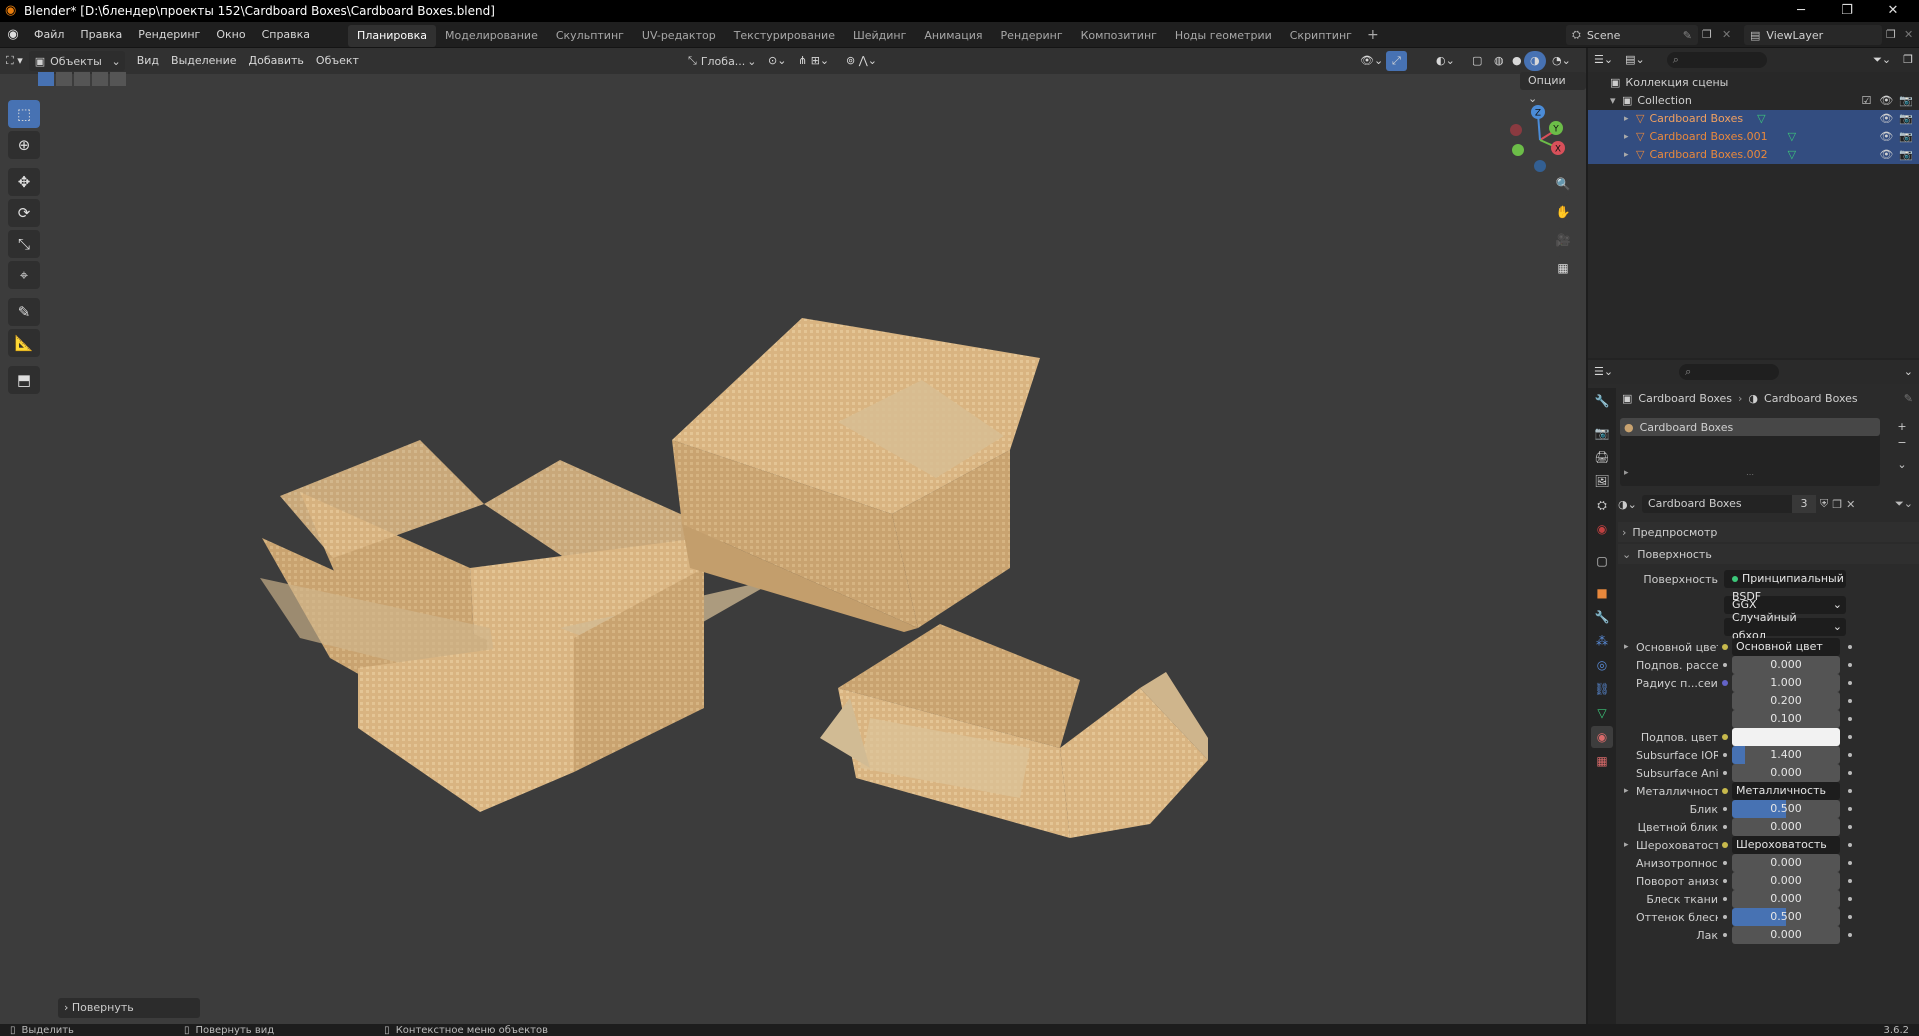 The height and width of the screenshot is (1036, 1919). I want to click on tool-tab-icon: 🔧, so click(1602, 401).